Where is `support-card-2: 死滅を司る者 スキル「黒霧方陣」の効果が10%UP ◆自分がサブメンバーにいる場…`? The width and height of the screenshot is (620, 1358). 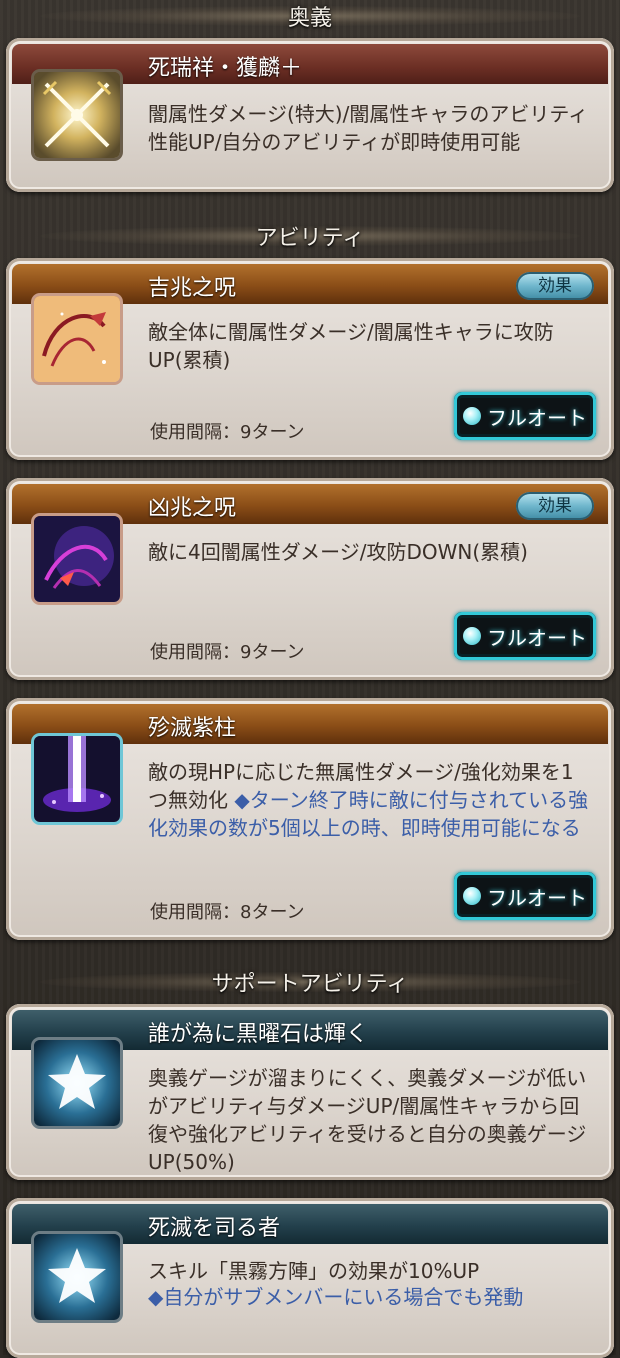 support-card-2: 死滅を司る者 スキル「黒霧方陣」の効果が10%UP ◆自分がサブメンバーにいる場… is located at coordinates (310, 1278).